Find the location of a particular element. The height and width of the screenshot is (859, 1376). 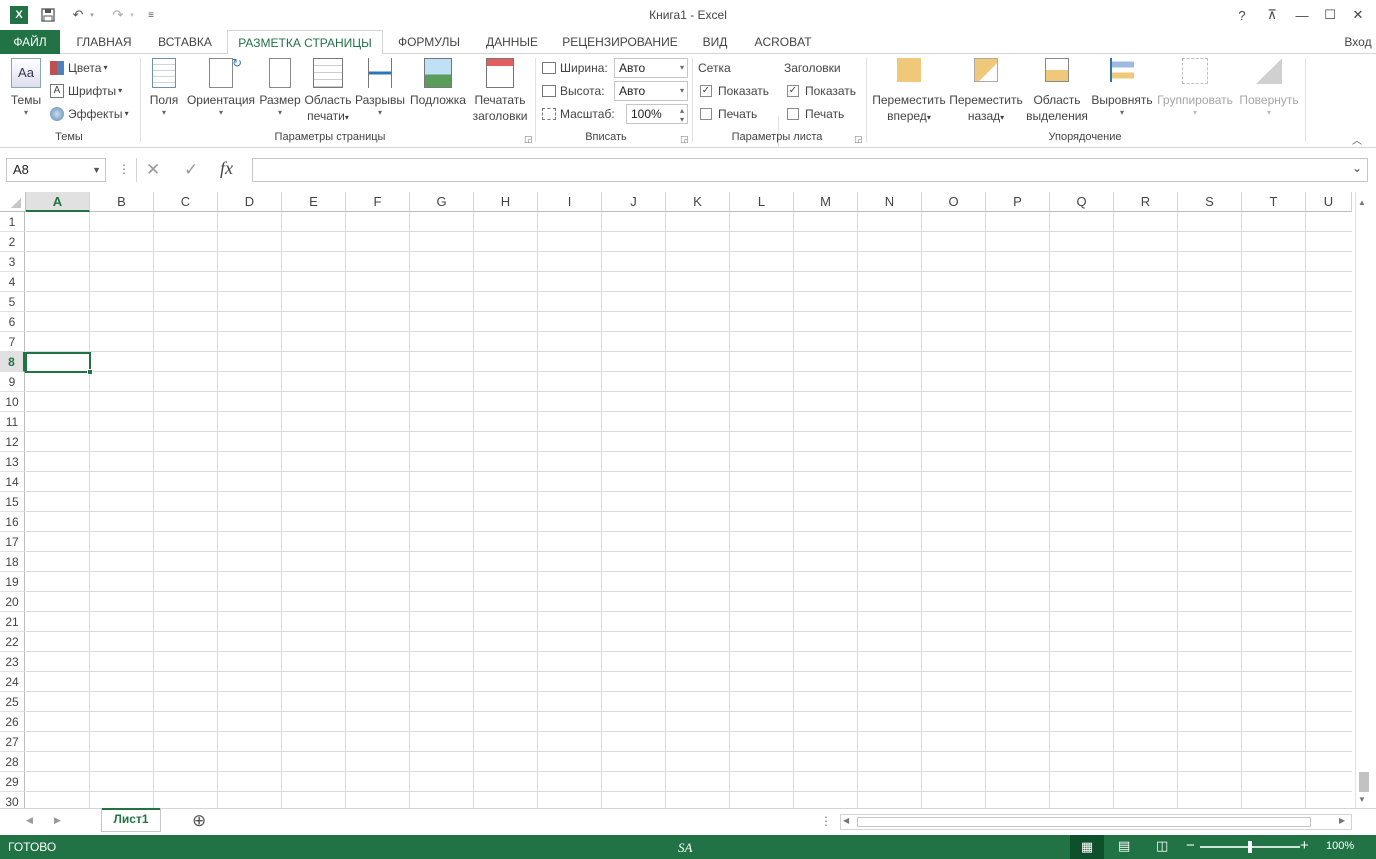

row-header-9: 9 is located at coordinates (12, 382).